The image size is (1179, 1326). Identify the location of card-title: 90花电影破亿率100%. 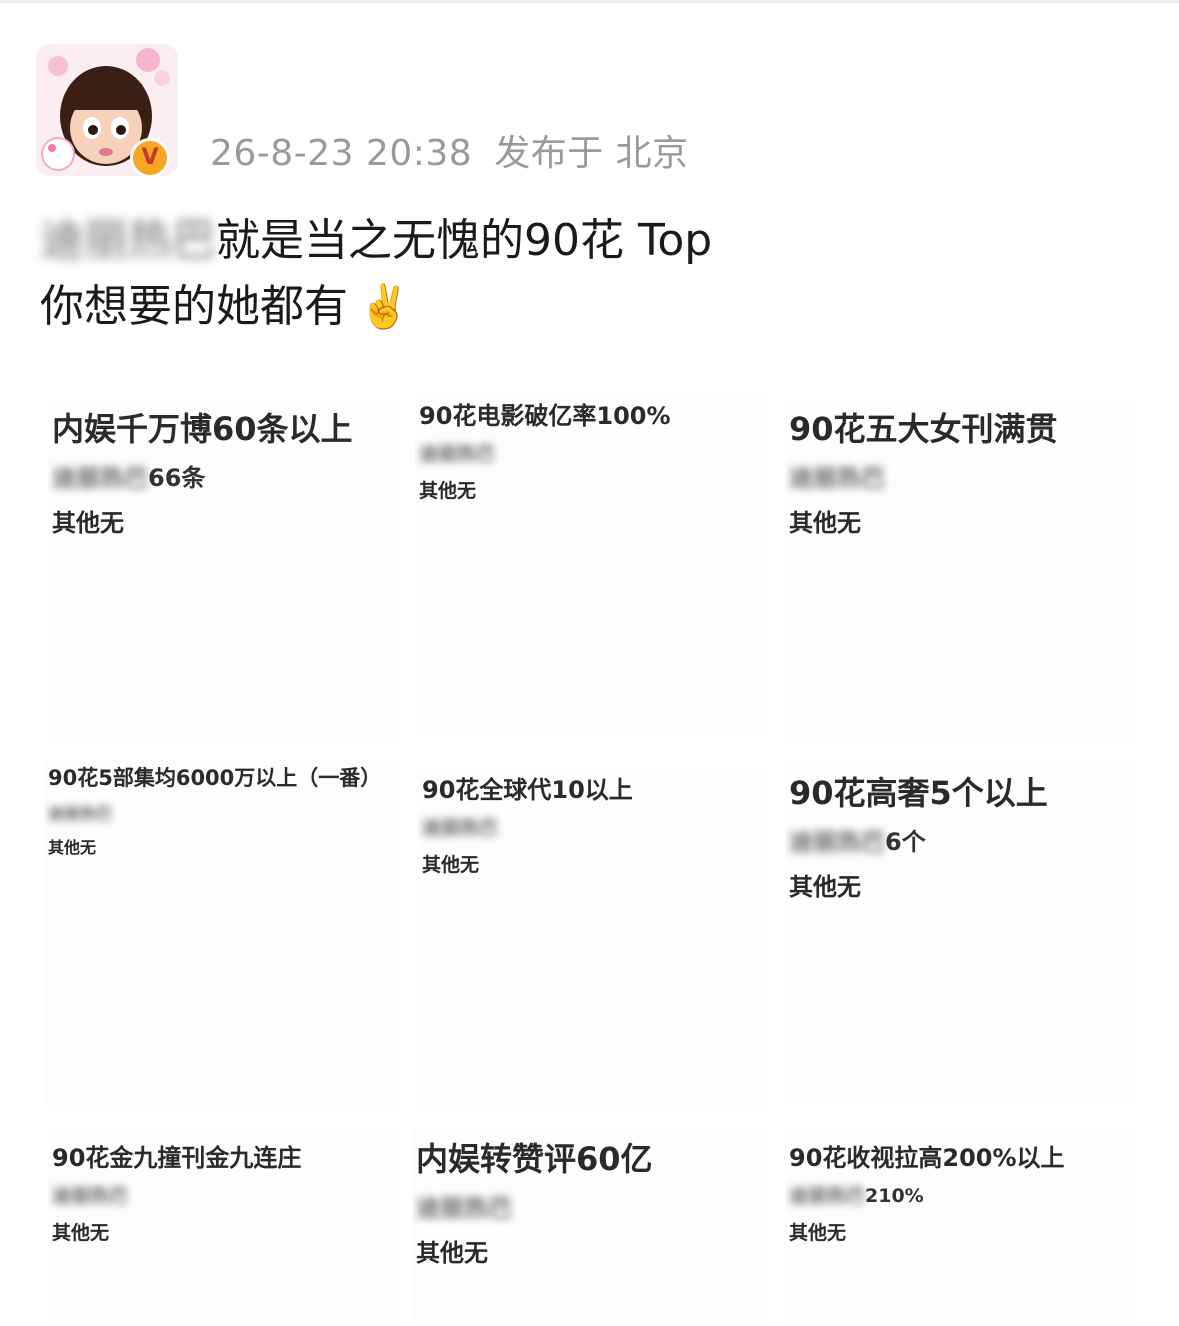
(545, 416).